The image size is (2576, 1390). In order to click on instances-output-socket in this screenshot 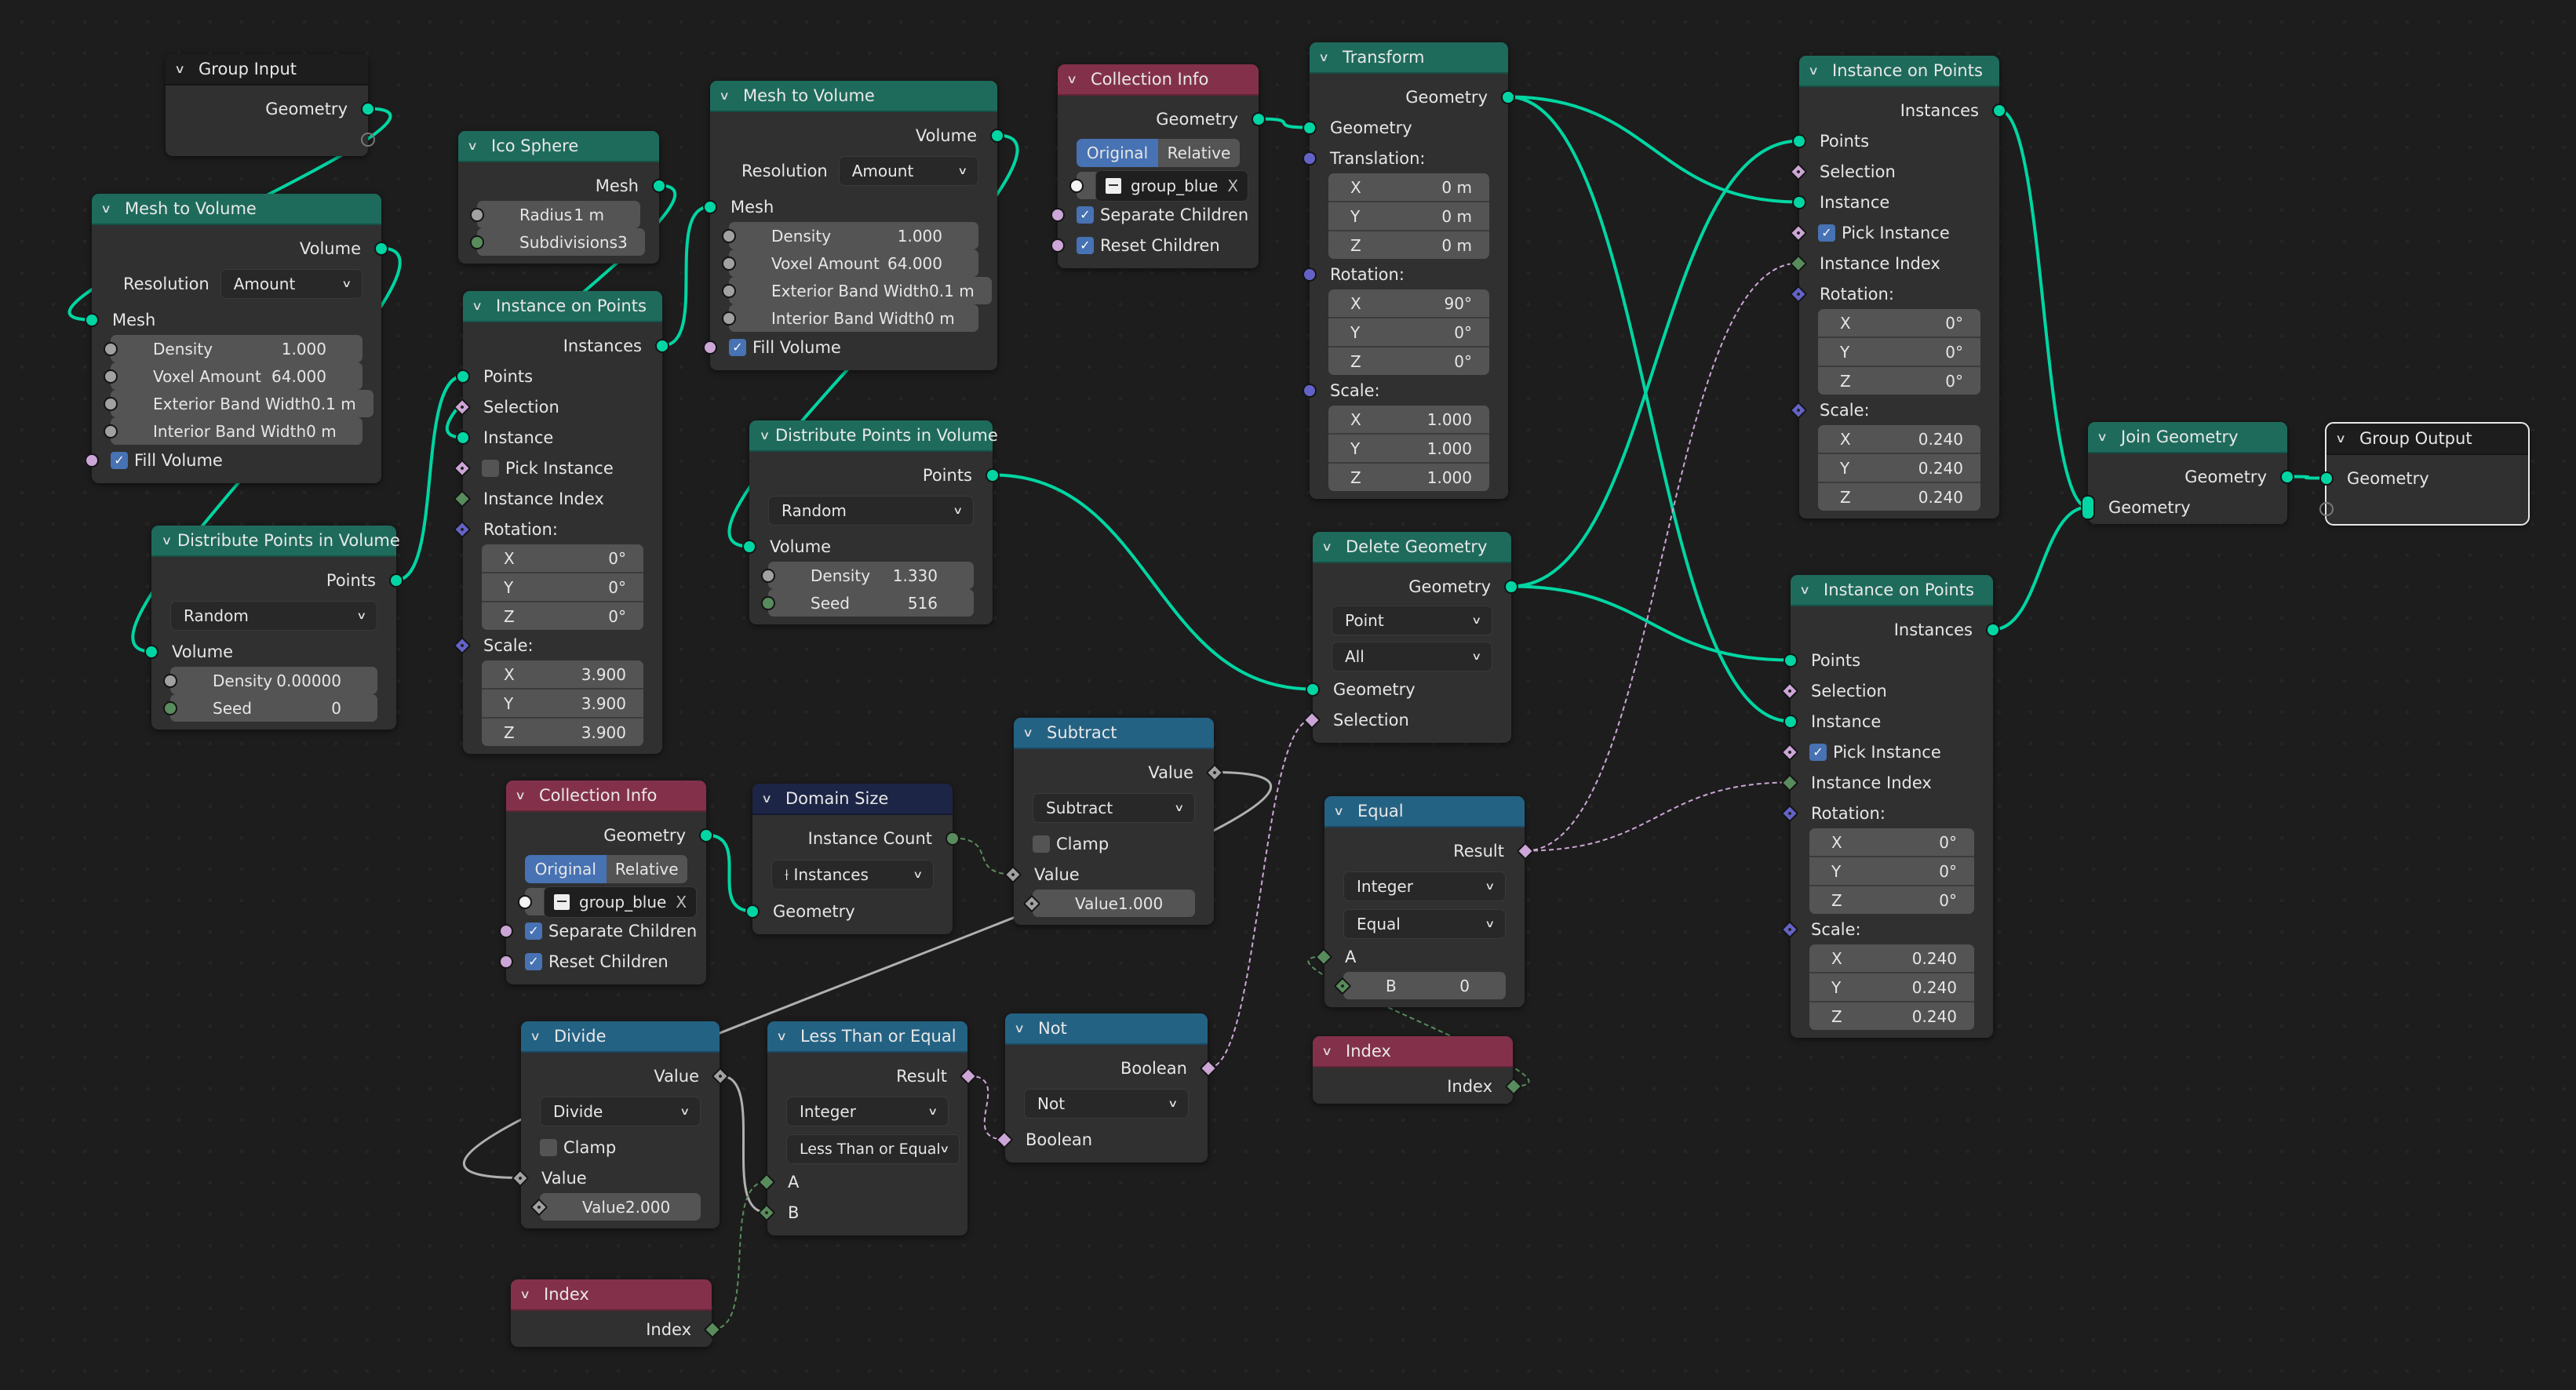, I will do `click(1993, 629)`.